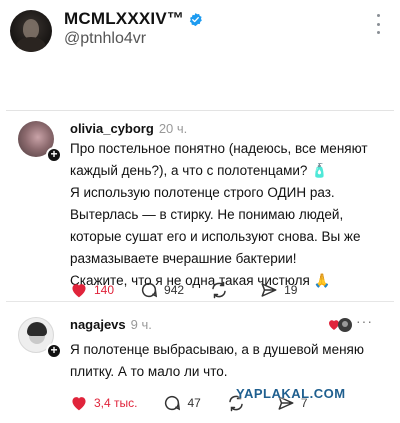 The image size is (400, 423). I want to click on post2-username-row: nagajevs 9 ч., so click(111, 324).